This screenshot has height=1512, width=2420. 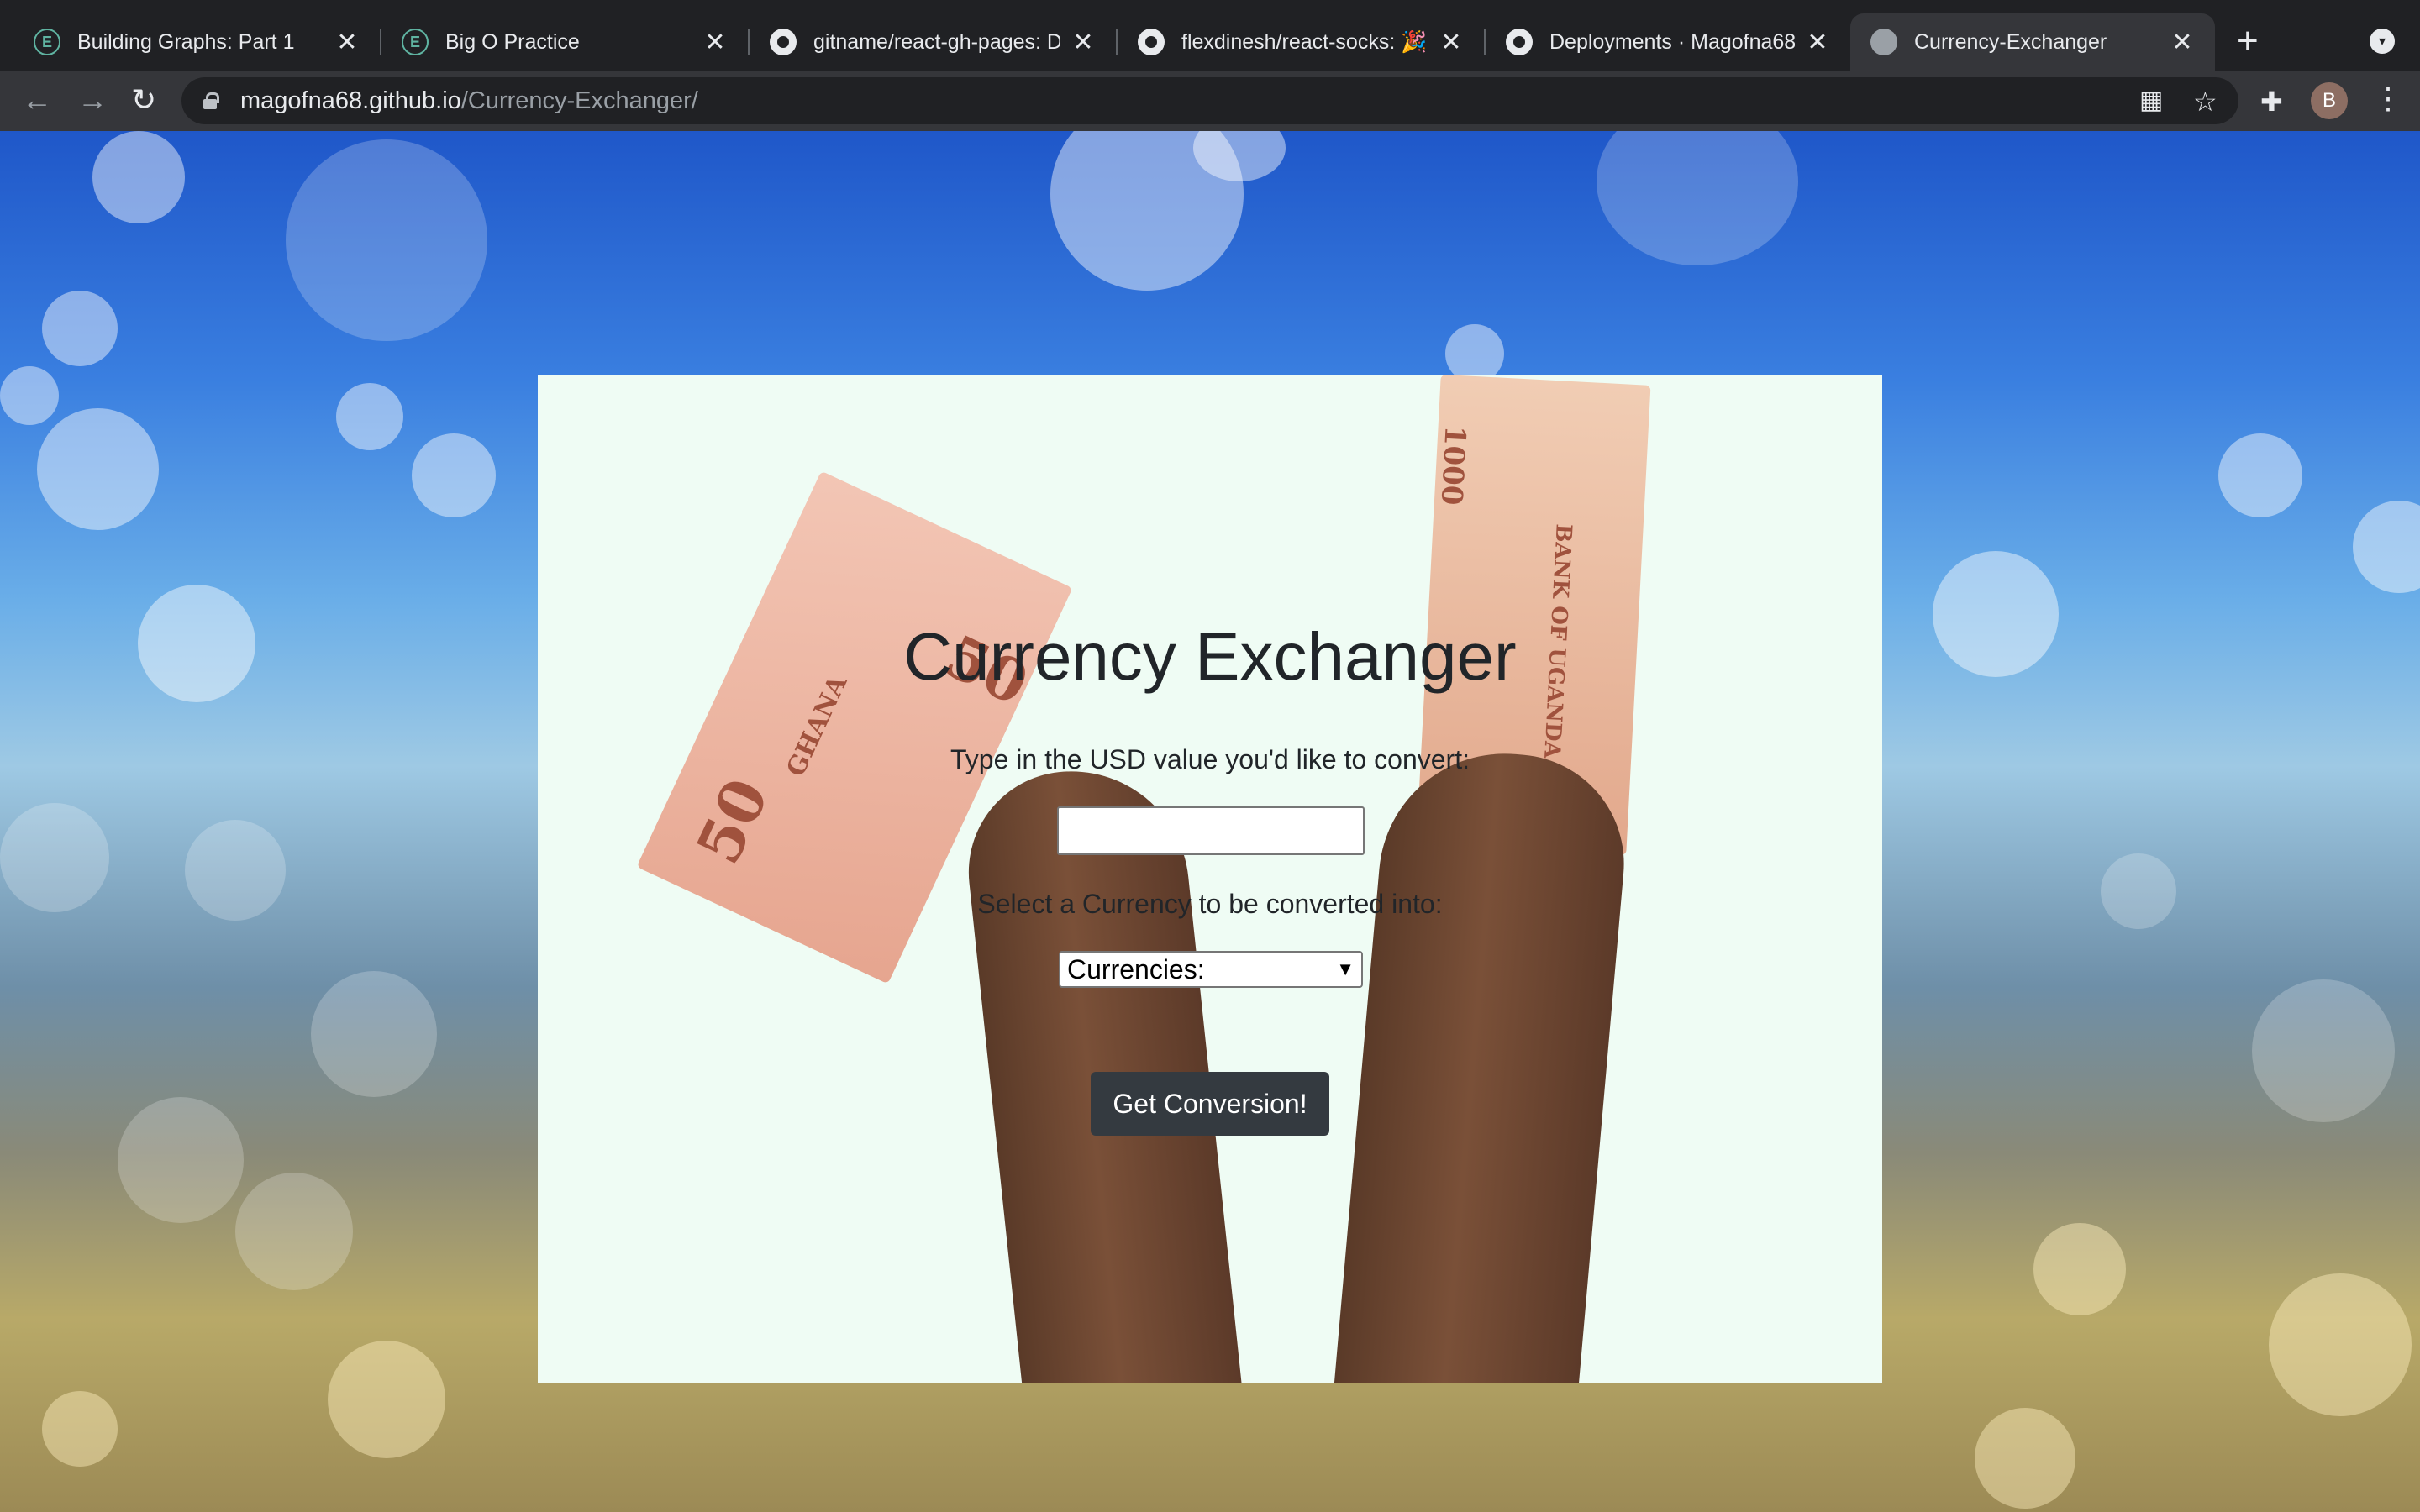 I want to click on qr-code-icon: ▦, so click(x=2151, y=100).